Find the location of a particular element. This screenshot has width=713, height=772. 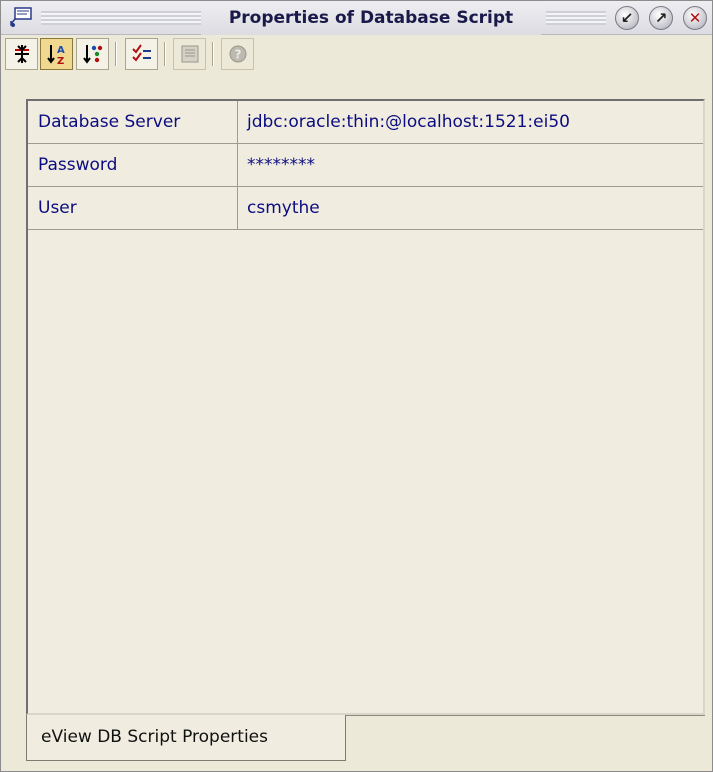

close-button: ✕ is located at coordinates (695, 18).